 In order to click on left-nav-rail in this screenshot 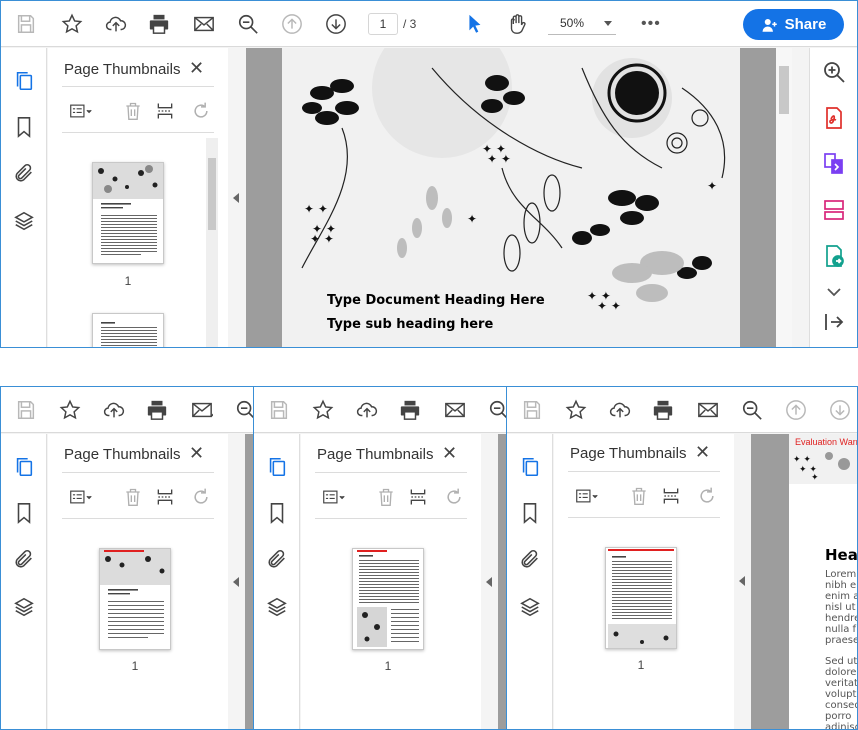, I will do `click(530, 581)`.